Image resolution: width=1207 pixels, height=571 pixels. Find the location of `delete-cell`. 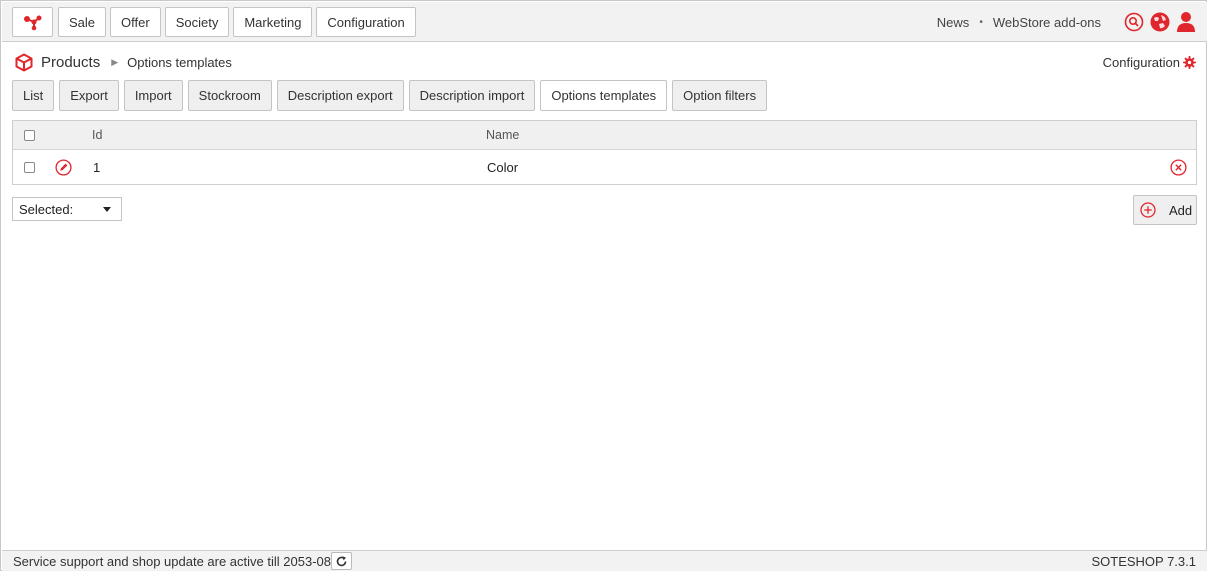

delete-cell is located at coordinates (1178, 167).